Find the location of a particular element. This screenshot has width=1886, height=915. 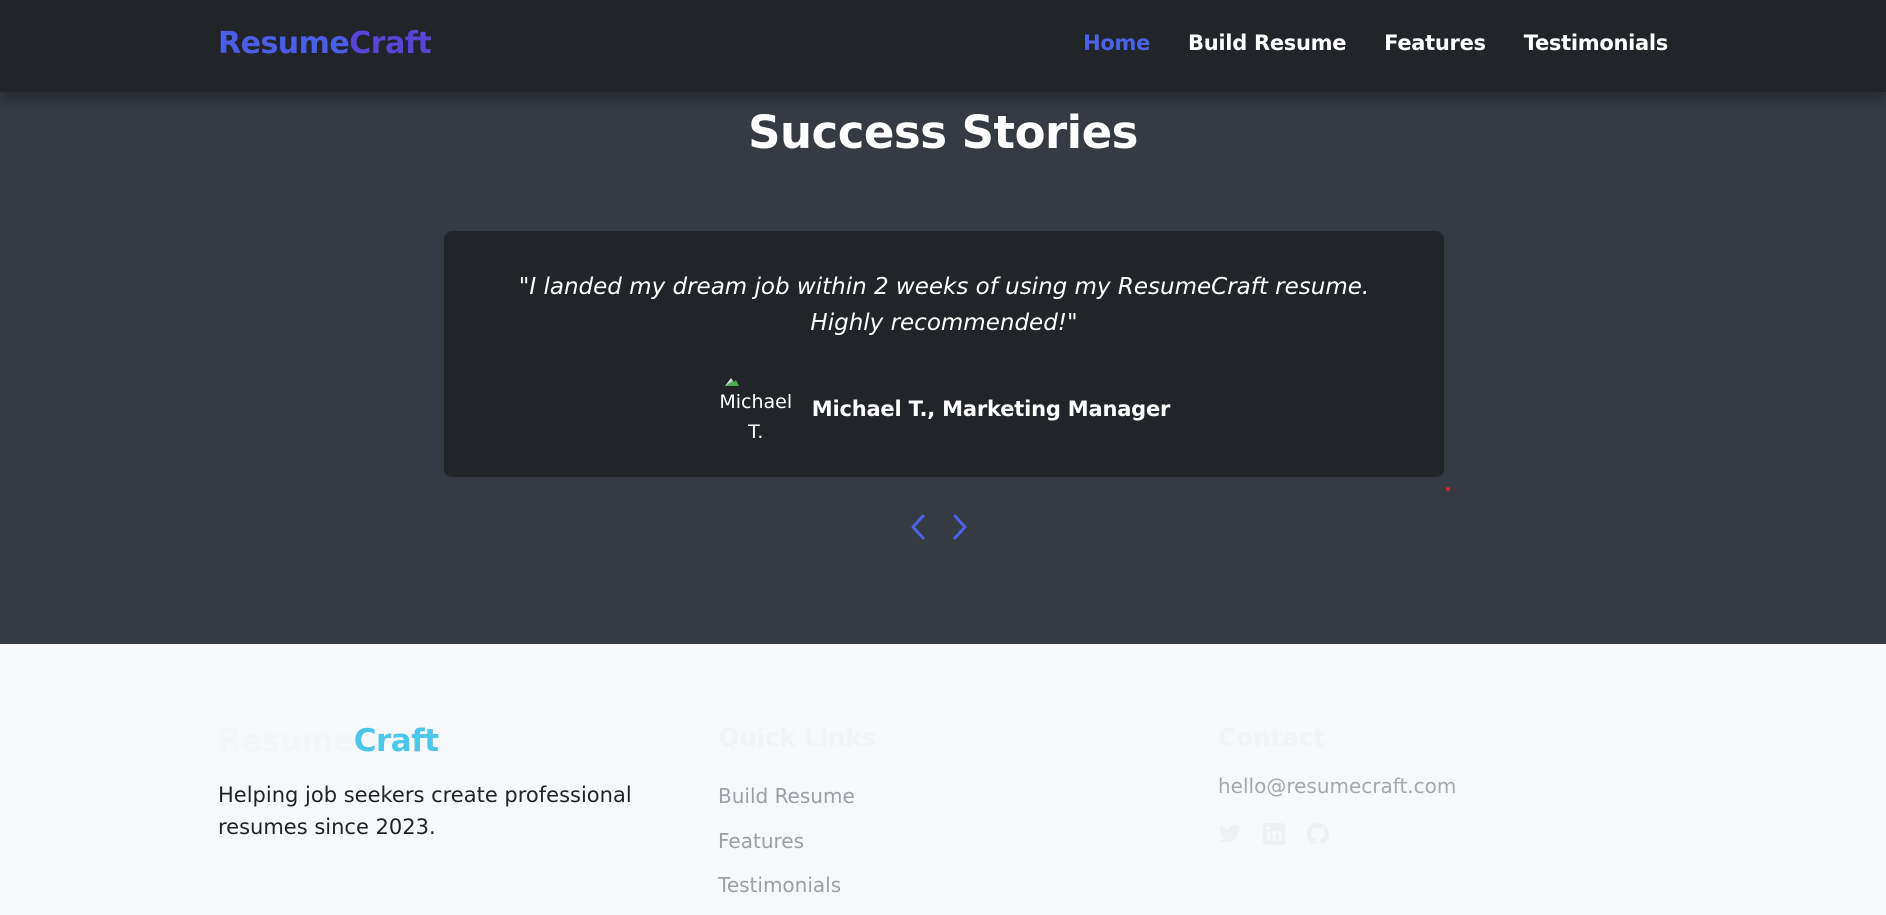

quick-links-heading: Quick Links is located at coordinates (797, 737).